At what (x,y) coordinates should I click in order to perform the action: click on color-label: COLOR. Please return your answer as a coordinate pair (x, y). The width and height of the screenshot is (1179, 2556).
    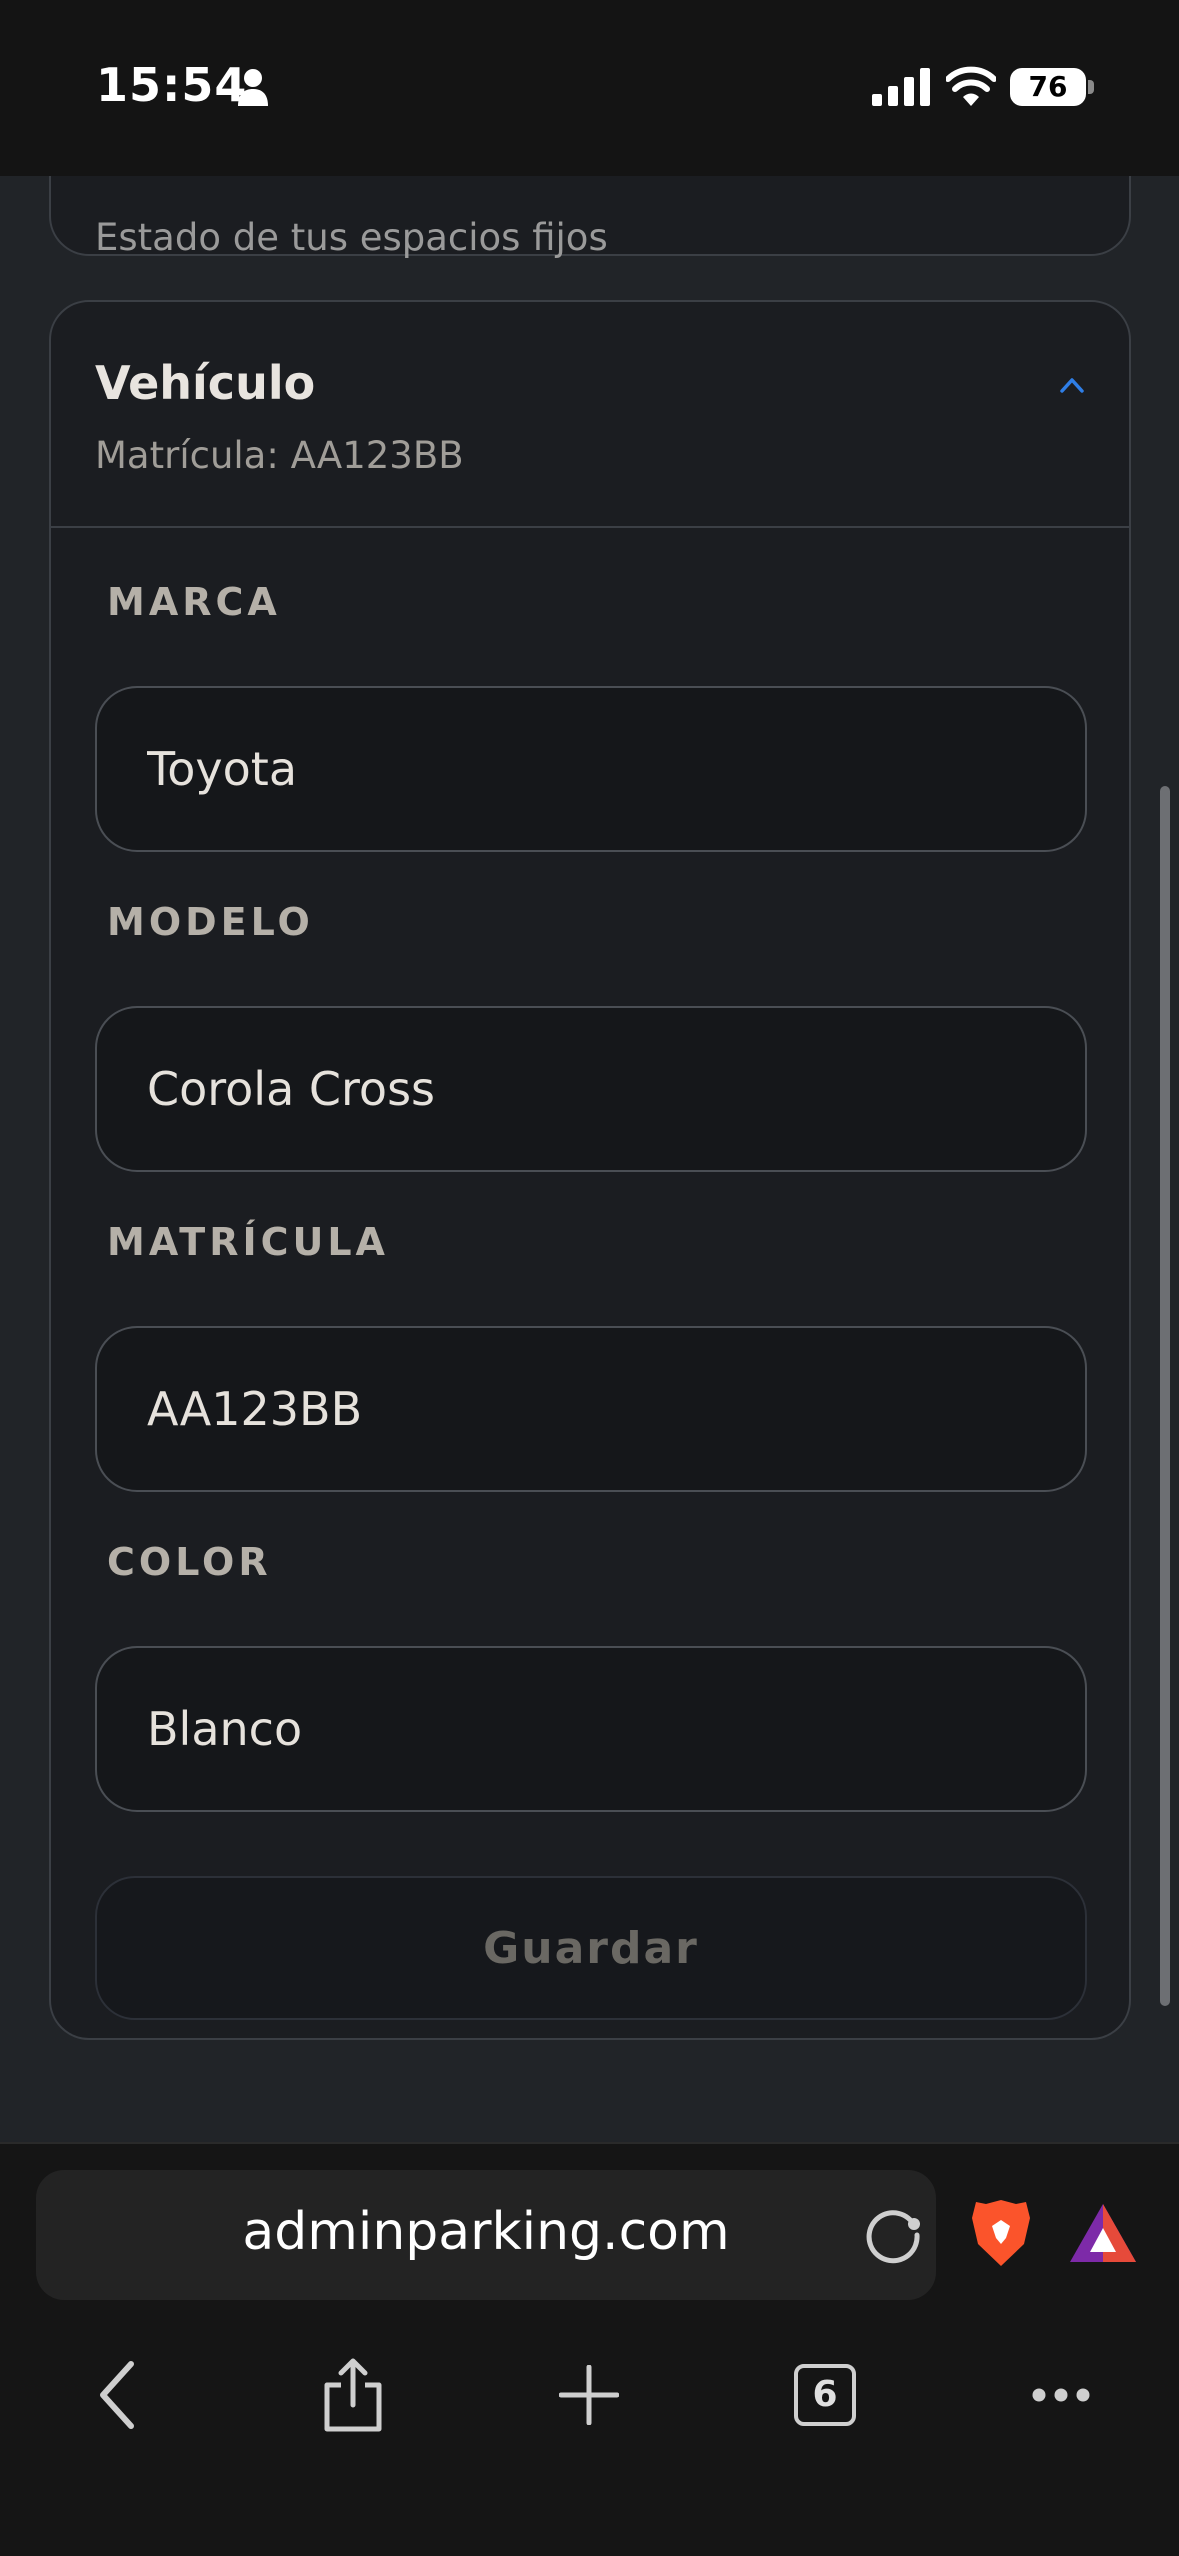
    Looking at the image, I should click on (189, 1562).